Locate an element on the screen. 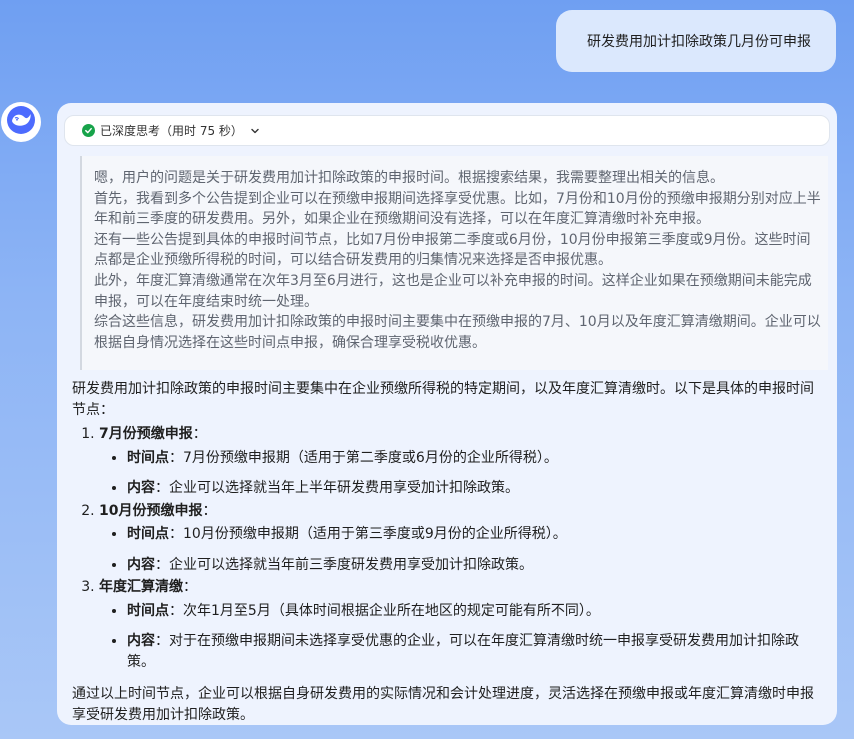  assistant-avatar is located at coordinates (21, 122).